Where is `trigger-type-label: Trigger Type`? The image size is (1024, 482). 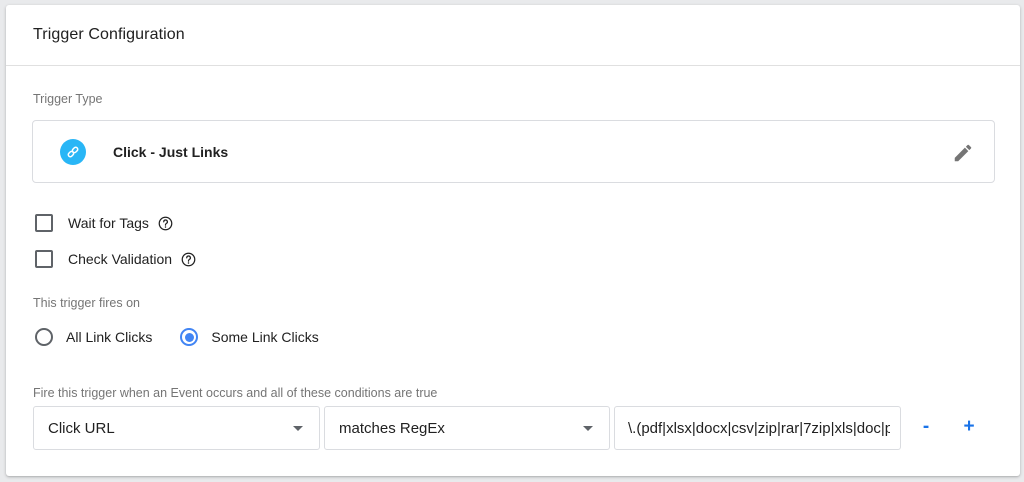 trigger-type-label: Trigger Type is located at coordinates (68, 99).